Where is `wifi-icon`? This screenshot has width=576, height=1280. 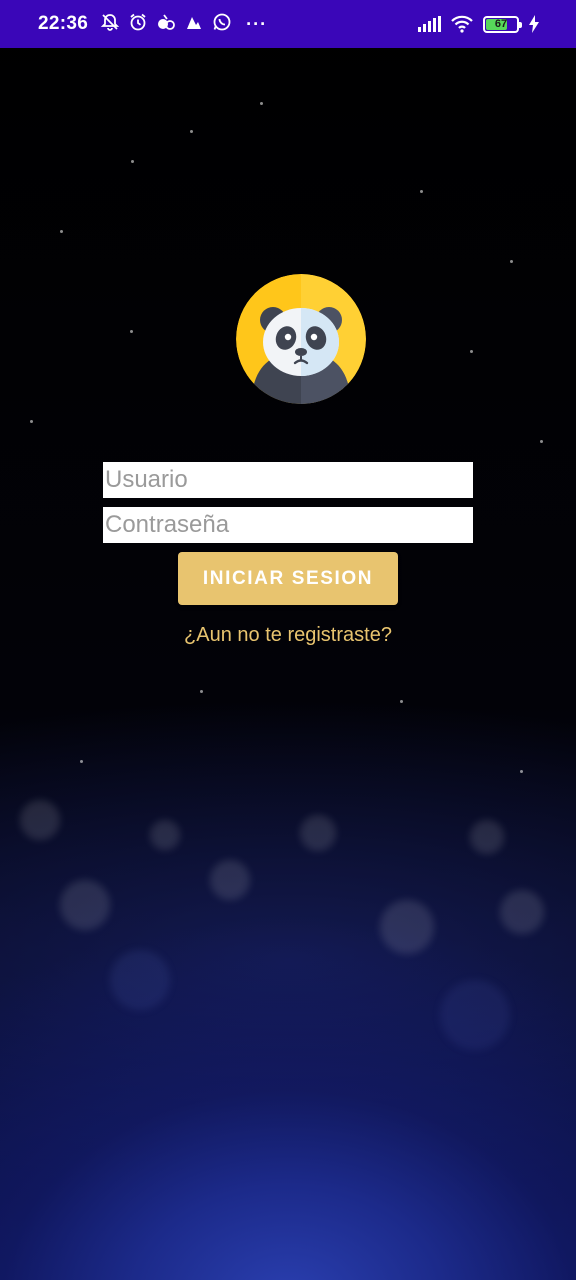 wifi-icon is located at coordinates (462, 24).